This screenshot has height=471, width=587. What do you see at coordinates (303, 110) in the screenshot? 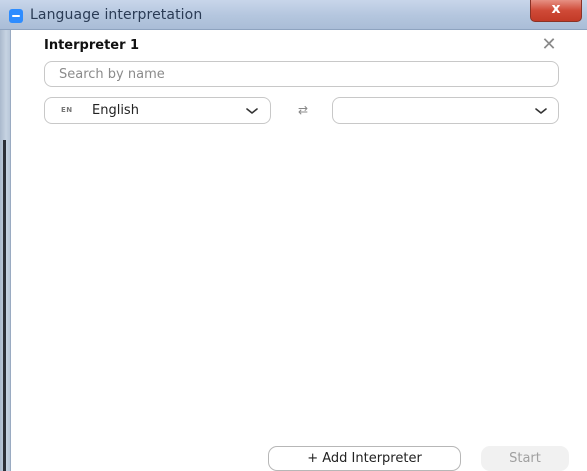
I see `swap-arrows-icon: ⇄` at bounding box center [303, 110].